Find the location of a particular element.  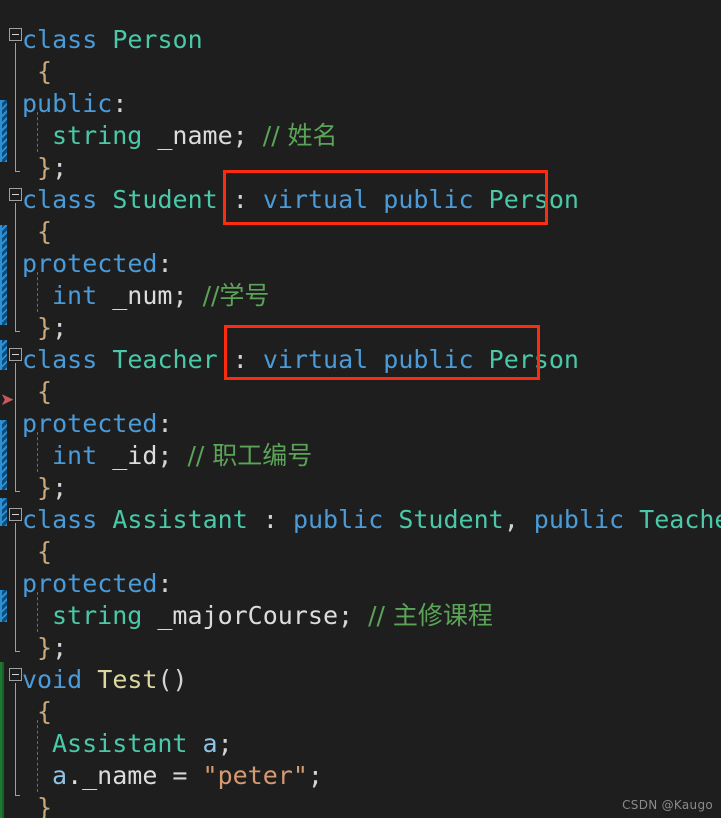

code-token: () is located at coordinates (172, 679).